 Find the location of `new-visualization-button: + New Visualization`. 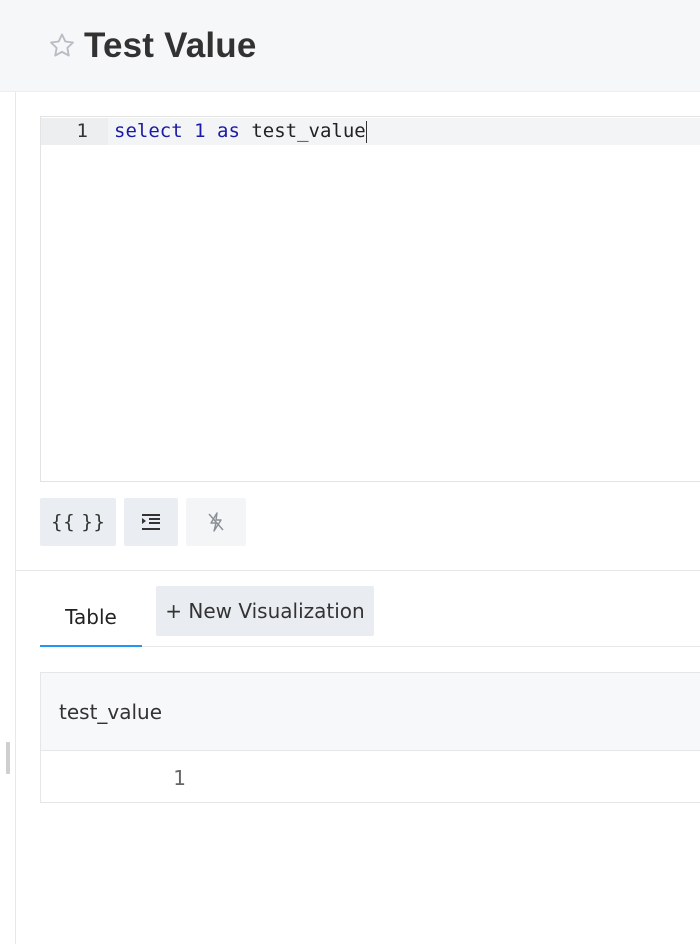

new-visualization-button: + New Visualization is located at coordinates (265, 611).